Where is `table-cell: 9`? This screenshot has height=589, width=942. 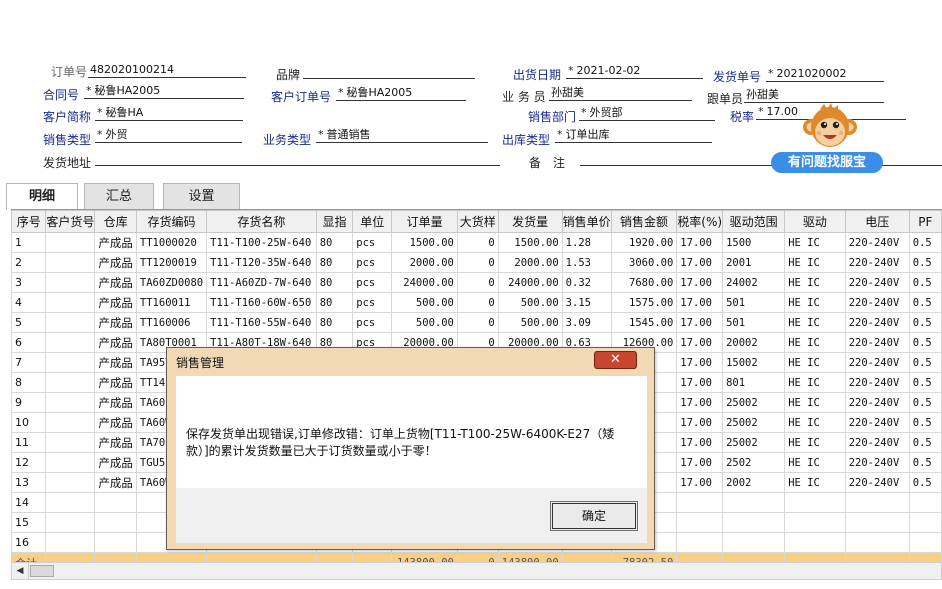
table-cell: 9 is located at coordinates (29, 402).